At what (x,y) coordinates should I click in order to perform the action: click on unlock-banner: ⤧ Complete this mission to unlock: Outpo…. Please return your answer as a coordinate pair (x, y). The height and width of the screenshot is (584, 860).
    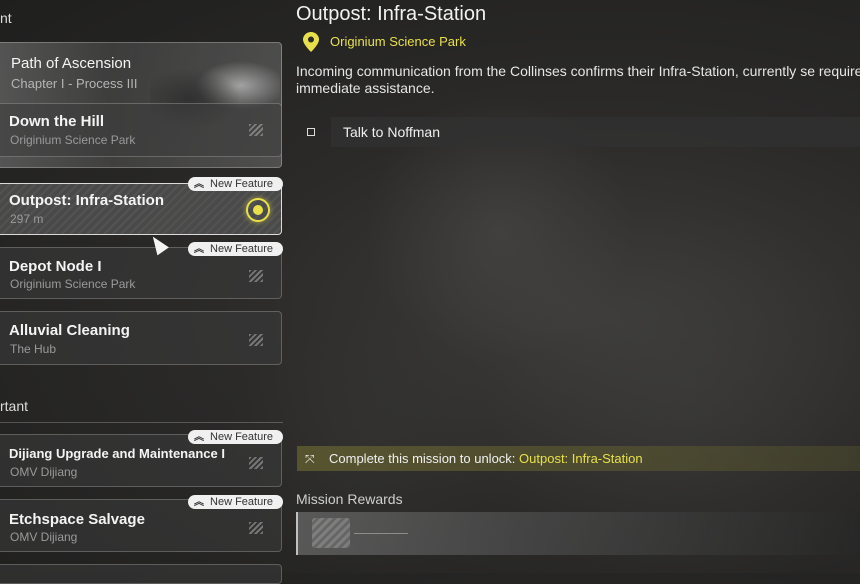
    Looking at the image, I should click on (578, 458).